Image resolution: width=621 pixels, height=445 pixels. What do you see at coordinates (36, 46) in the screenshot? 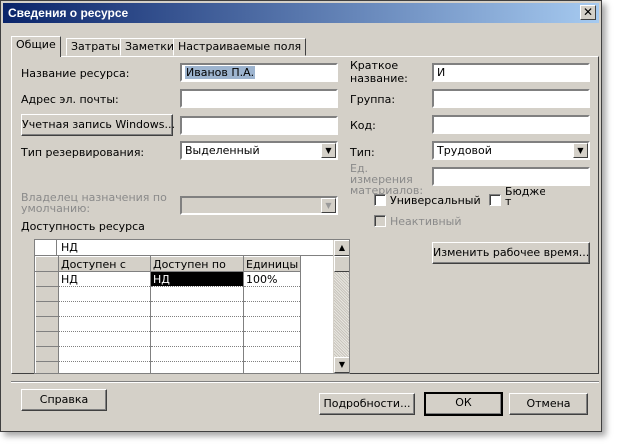
I see `tab-general: Общие` at bounding box center [36, 46].